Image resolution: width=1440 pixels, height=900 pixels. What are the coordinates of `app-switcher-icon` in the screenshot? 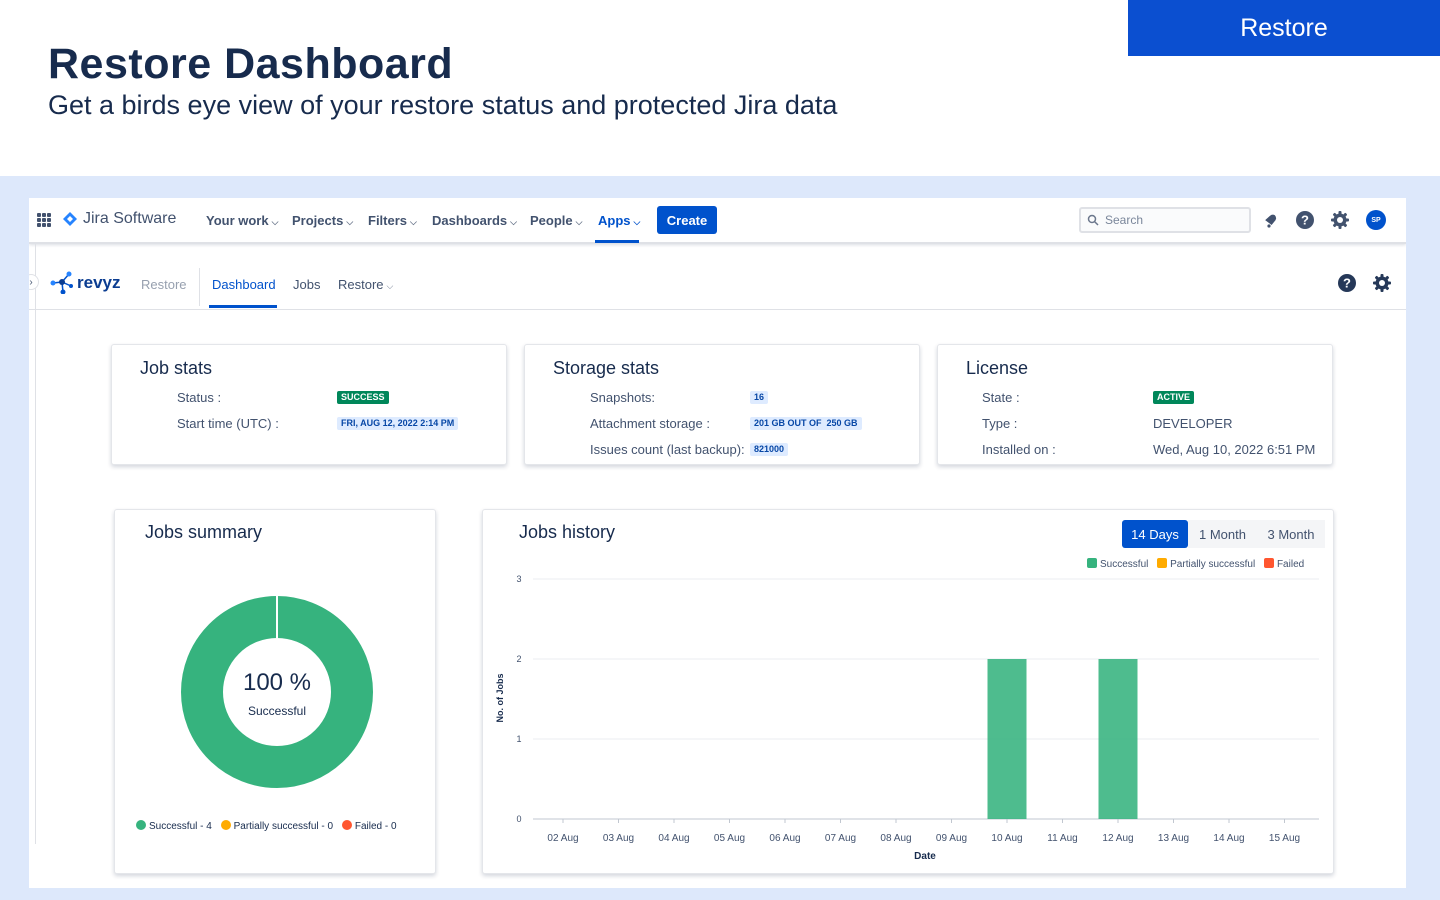 It's located at (44, 220).